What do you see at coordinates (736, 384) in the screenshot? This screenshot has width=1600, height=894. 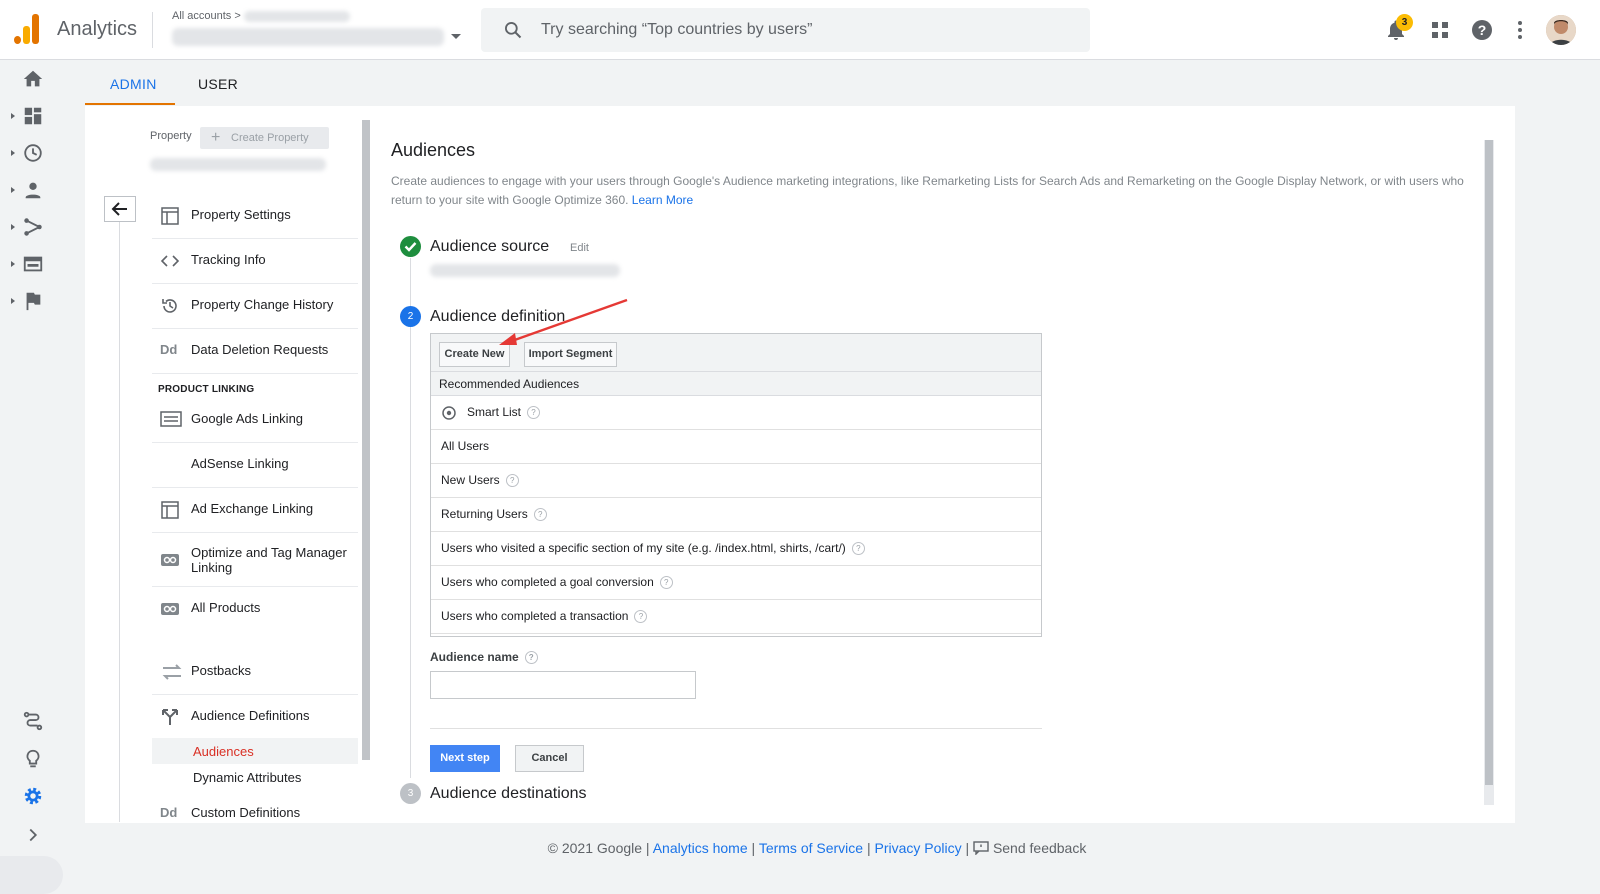 I see `recommended-audiences-header: Recommended Audiences` at bounding box center [736, 384].